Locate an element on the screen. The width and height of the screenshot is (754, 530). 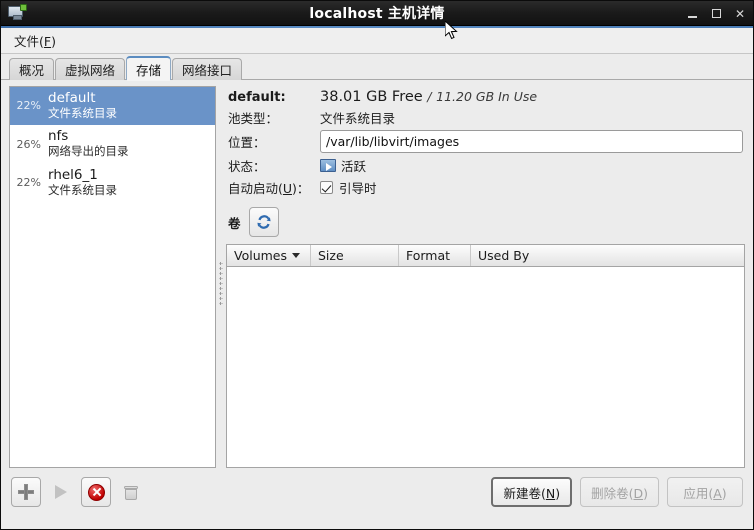
pool-detail-name-label: default: is located at coordinates (257, 97).